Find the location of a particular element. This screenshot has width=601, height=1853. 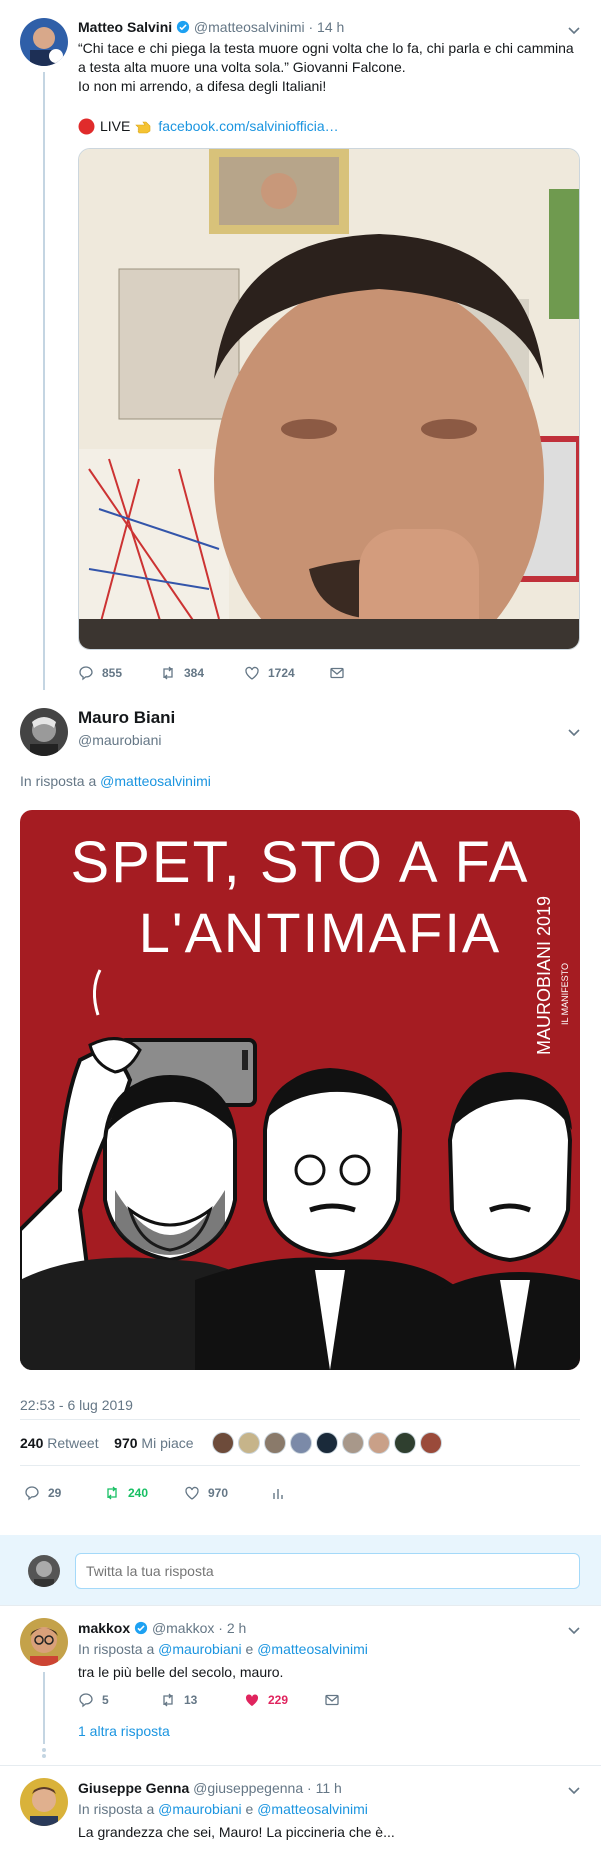

pointing-hand-icon is located at coordinates (143, 127).